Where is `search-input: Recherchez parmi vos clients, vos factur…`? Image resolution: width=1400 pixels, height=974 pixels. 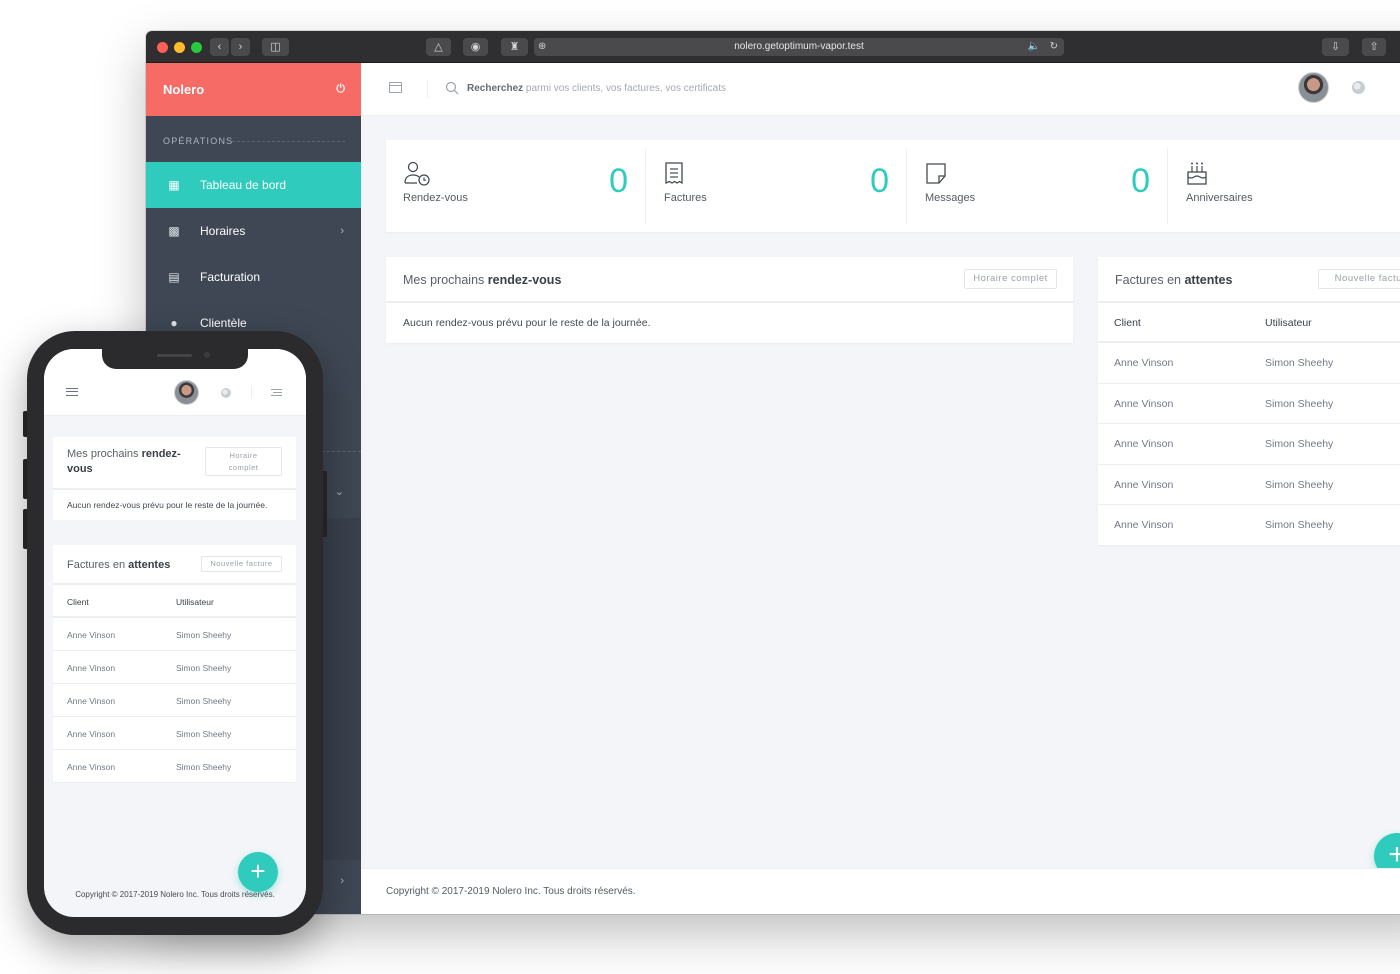
search-input: Recherchez parmi vos clients, vos factur… is located at coordinates (596, 88).